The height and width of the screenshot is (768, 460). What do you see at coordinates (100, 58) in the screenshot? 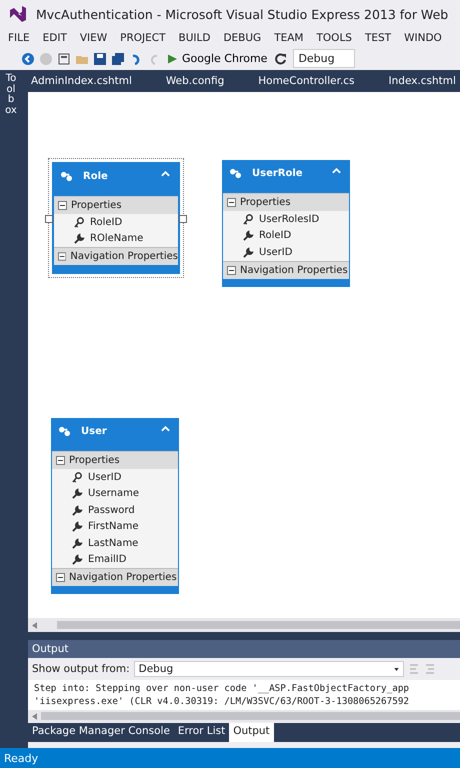
I see `save-icon` at bounding box center [100, 58].